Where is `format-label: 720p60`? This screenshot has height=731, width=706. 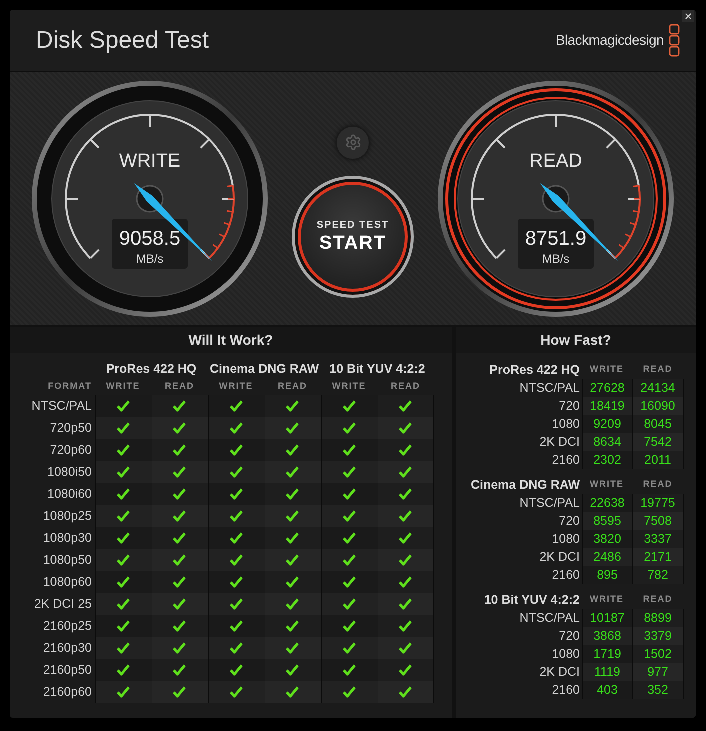
format-label: 720p60 is located at coordinates (71, 450).